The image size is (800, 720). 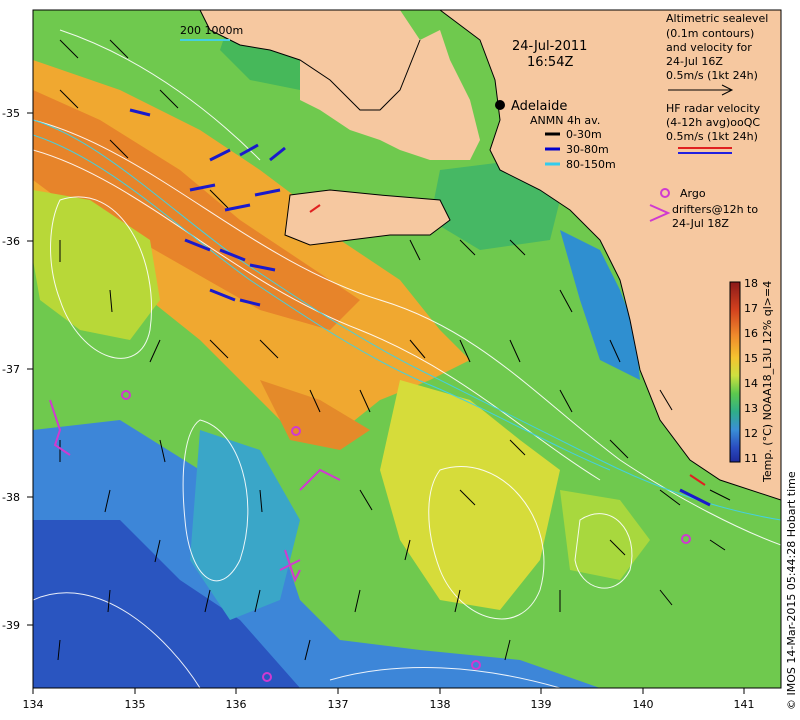 What do you see at coordinates (713, 122) in the screenshot?
I see `hf-legend-line: (4-12h avg)ooQC` at bounding box center [713, 122].